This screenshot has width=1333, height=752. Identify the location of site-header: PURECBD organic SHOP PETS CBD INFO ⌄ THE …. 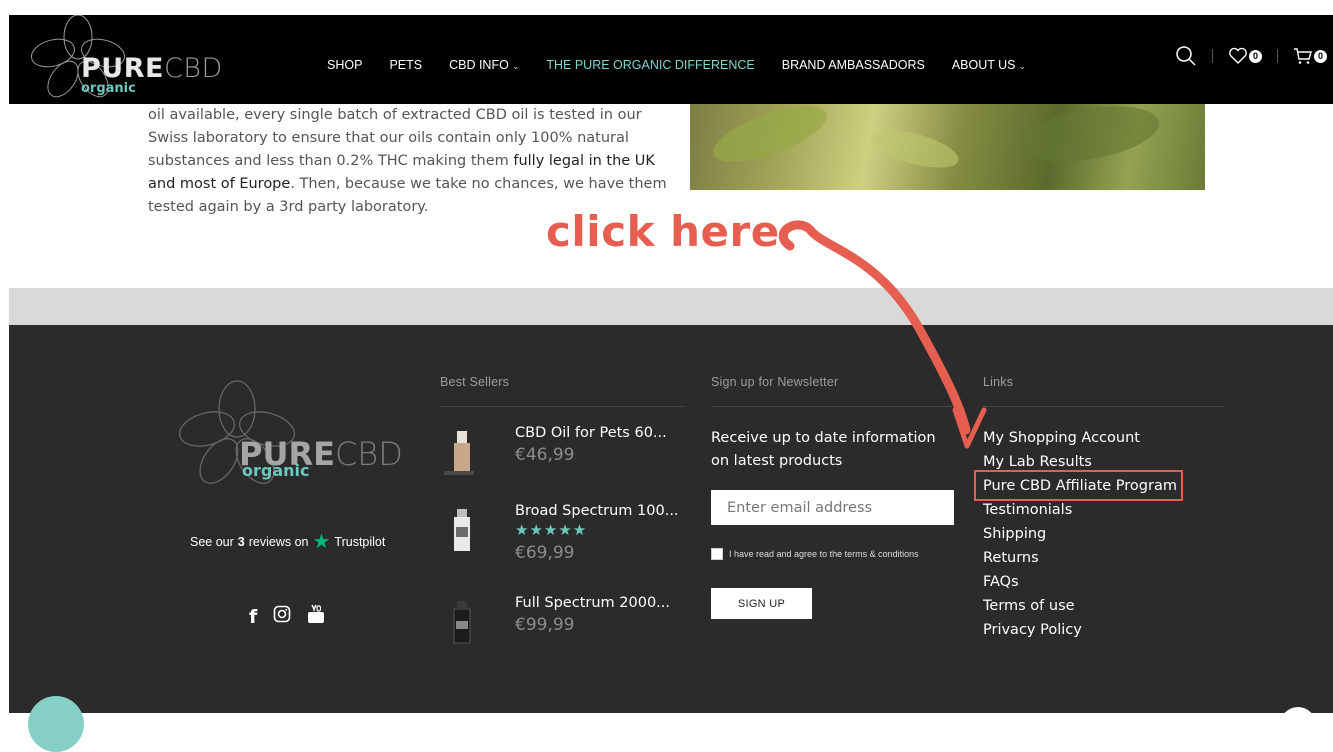
(671, 59).